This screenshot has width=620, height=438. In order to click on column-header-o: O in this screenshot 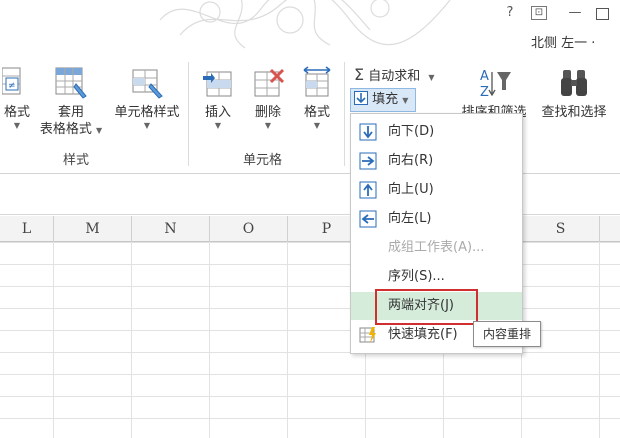, I will do `click(249, 229)`.